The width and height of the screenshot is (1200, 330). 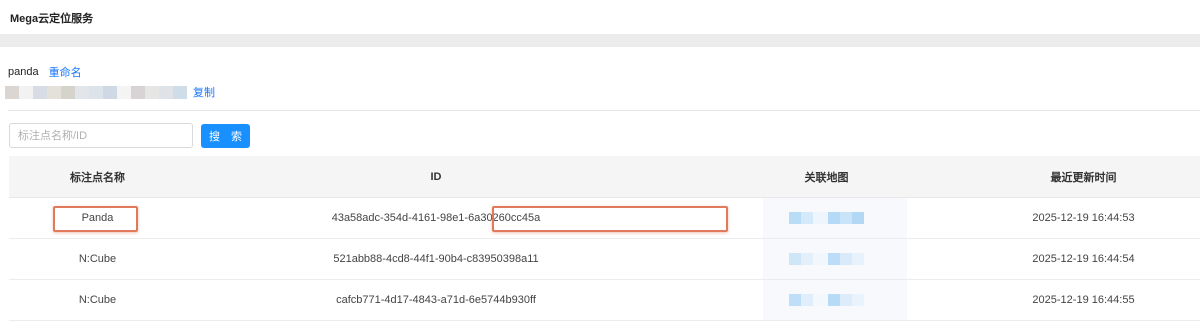 What do you see at coordinates (101, 135) in the screenshot?
I see `search-input` at bounding box center [101, 135].